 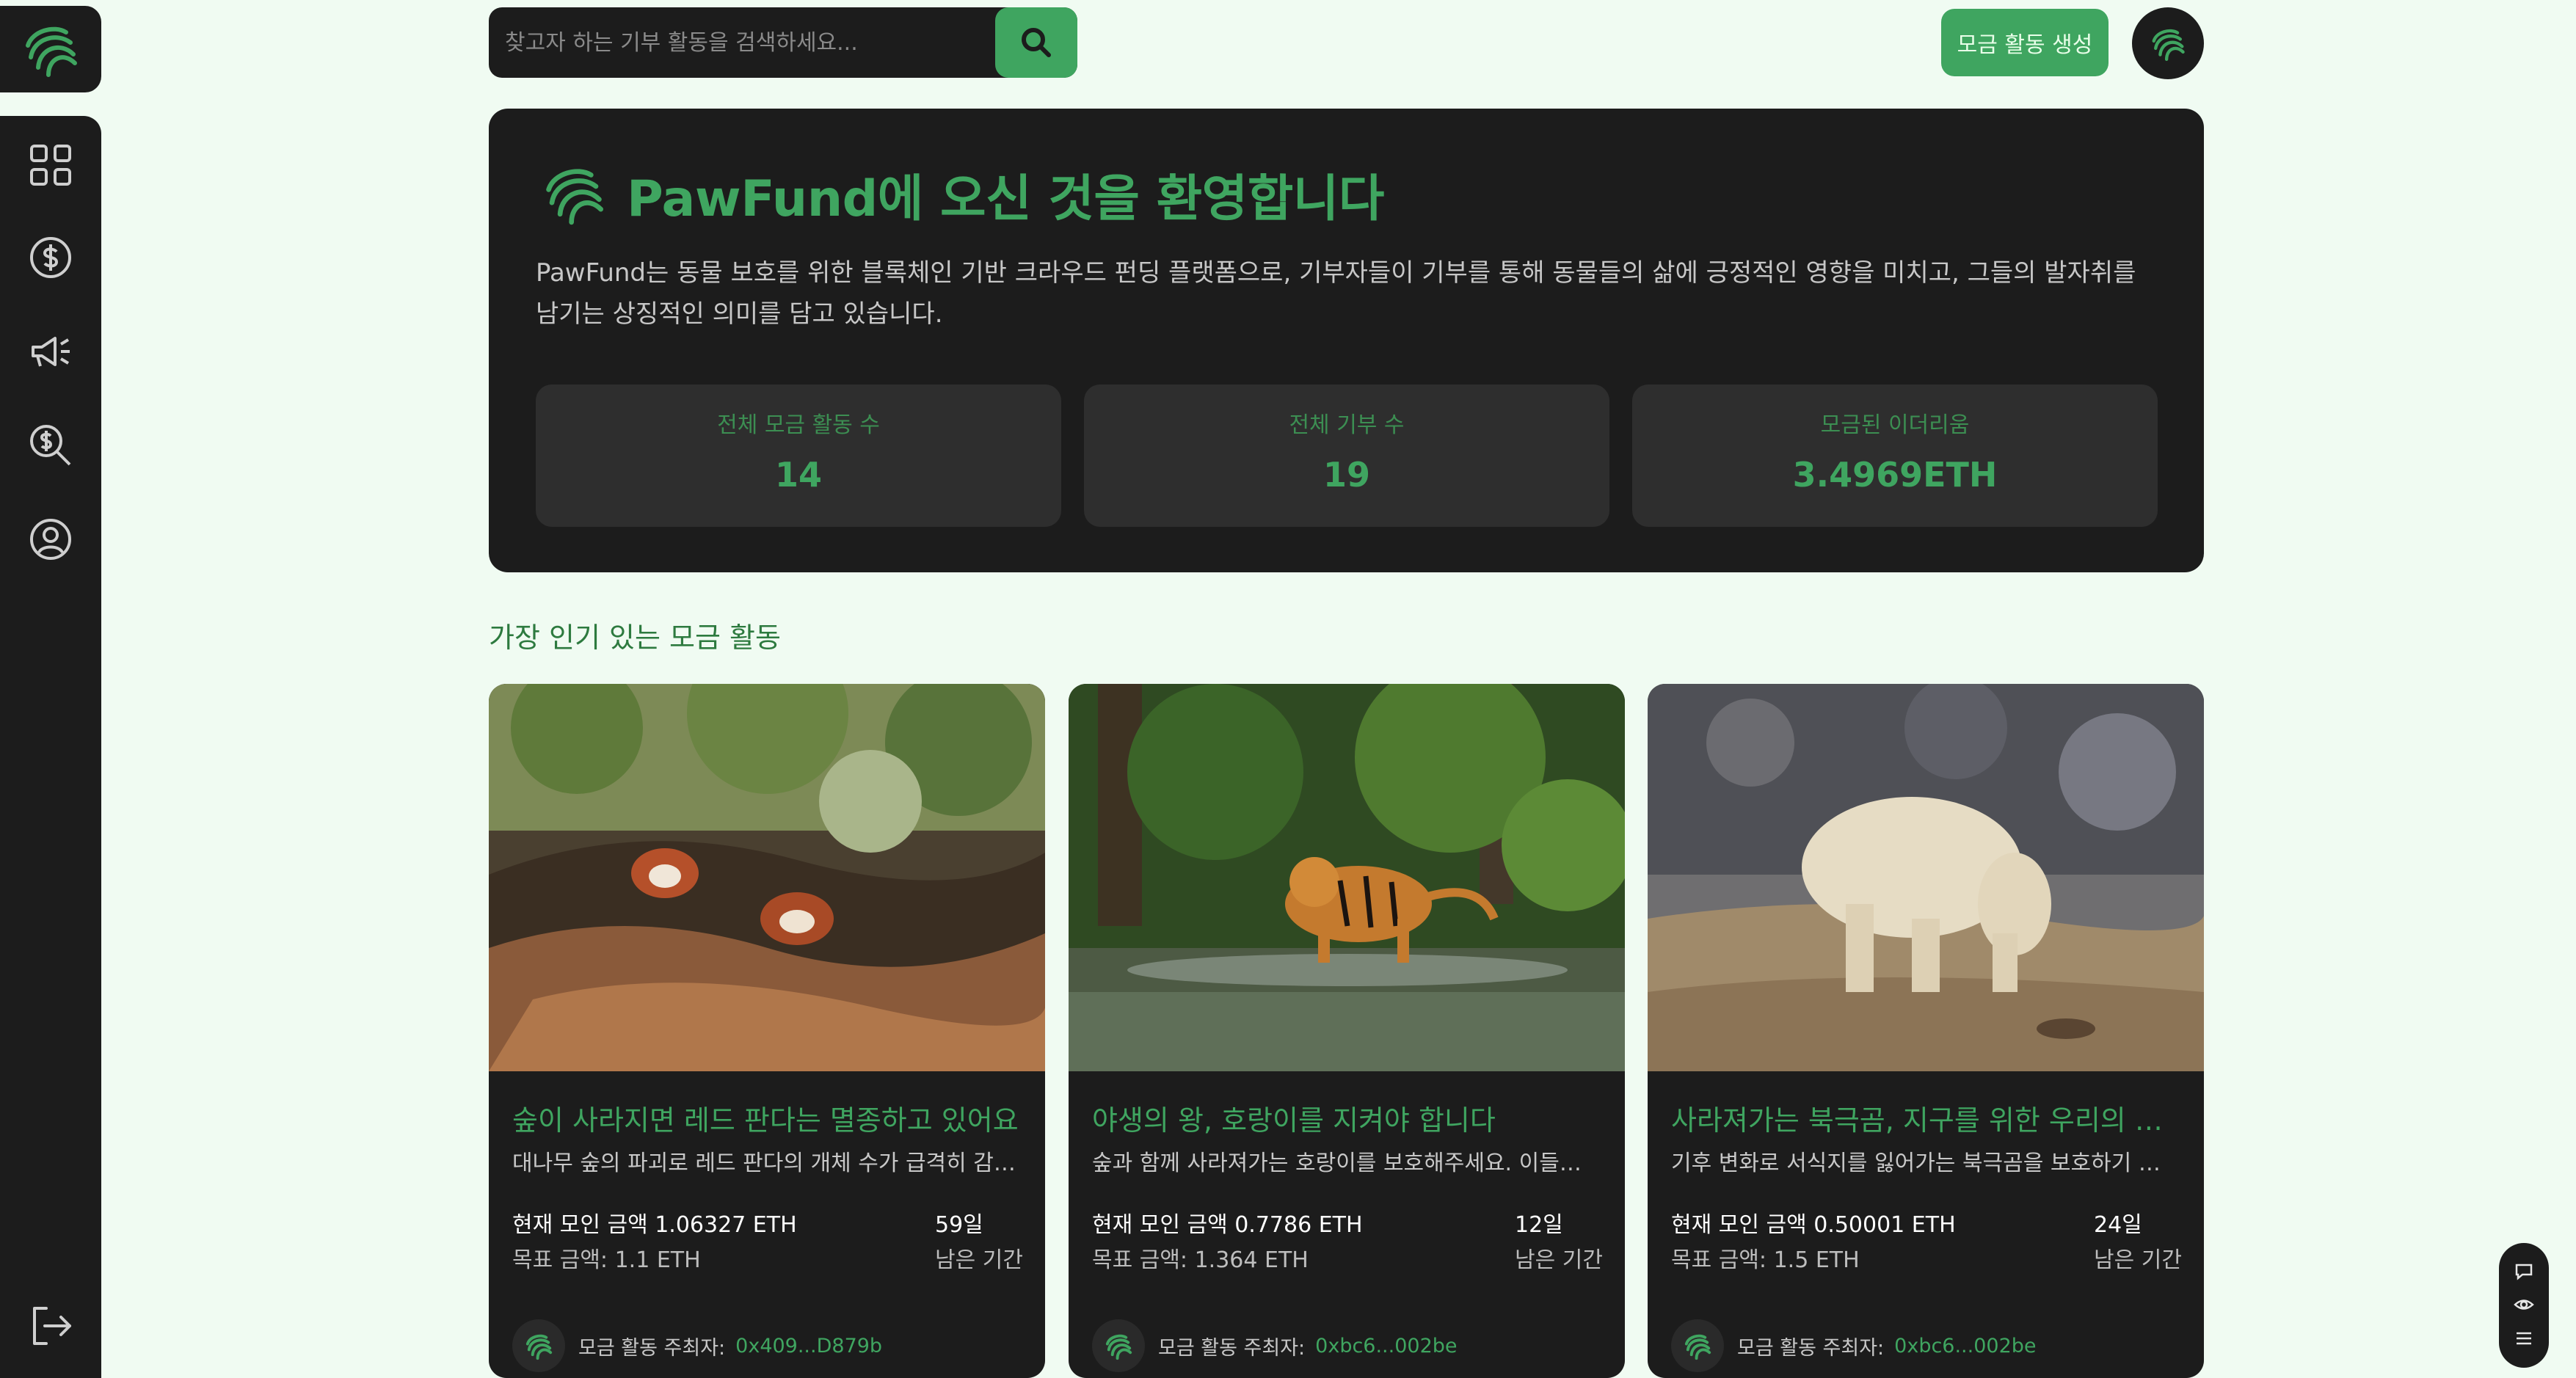 What do you see at coordinates (1200, 1260) in the screenshot?
I see `campaign-goal: 목표 금액: 1.364 ETH` at bounding box center [1200, 1260].